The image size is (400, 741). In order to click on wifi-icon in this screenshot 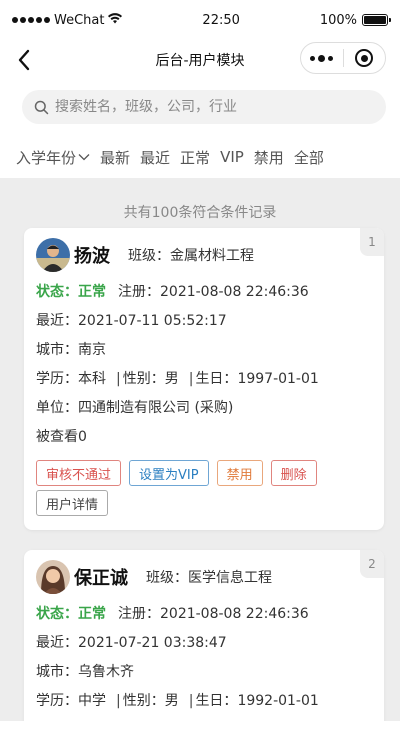, I will do `click(115, 20)`.